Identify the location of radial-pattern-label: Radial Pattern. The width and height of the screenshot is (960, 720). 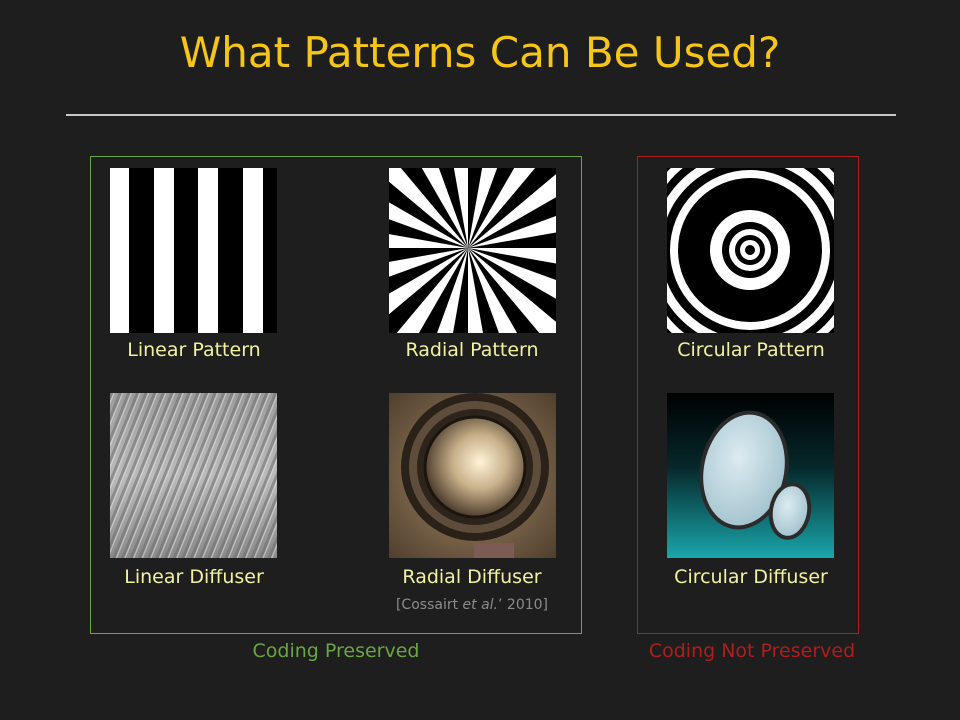
(472, 350).